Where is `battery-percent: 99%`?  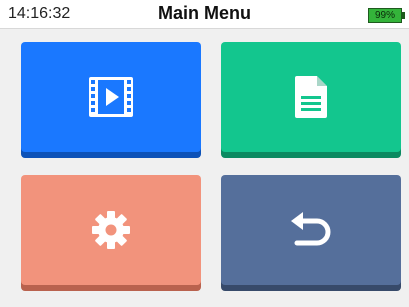 battery-percent: 99% is located at coordinates (384, 15).